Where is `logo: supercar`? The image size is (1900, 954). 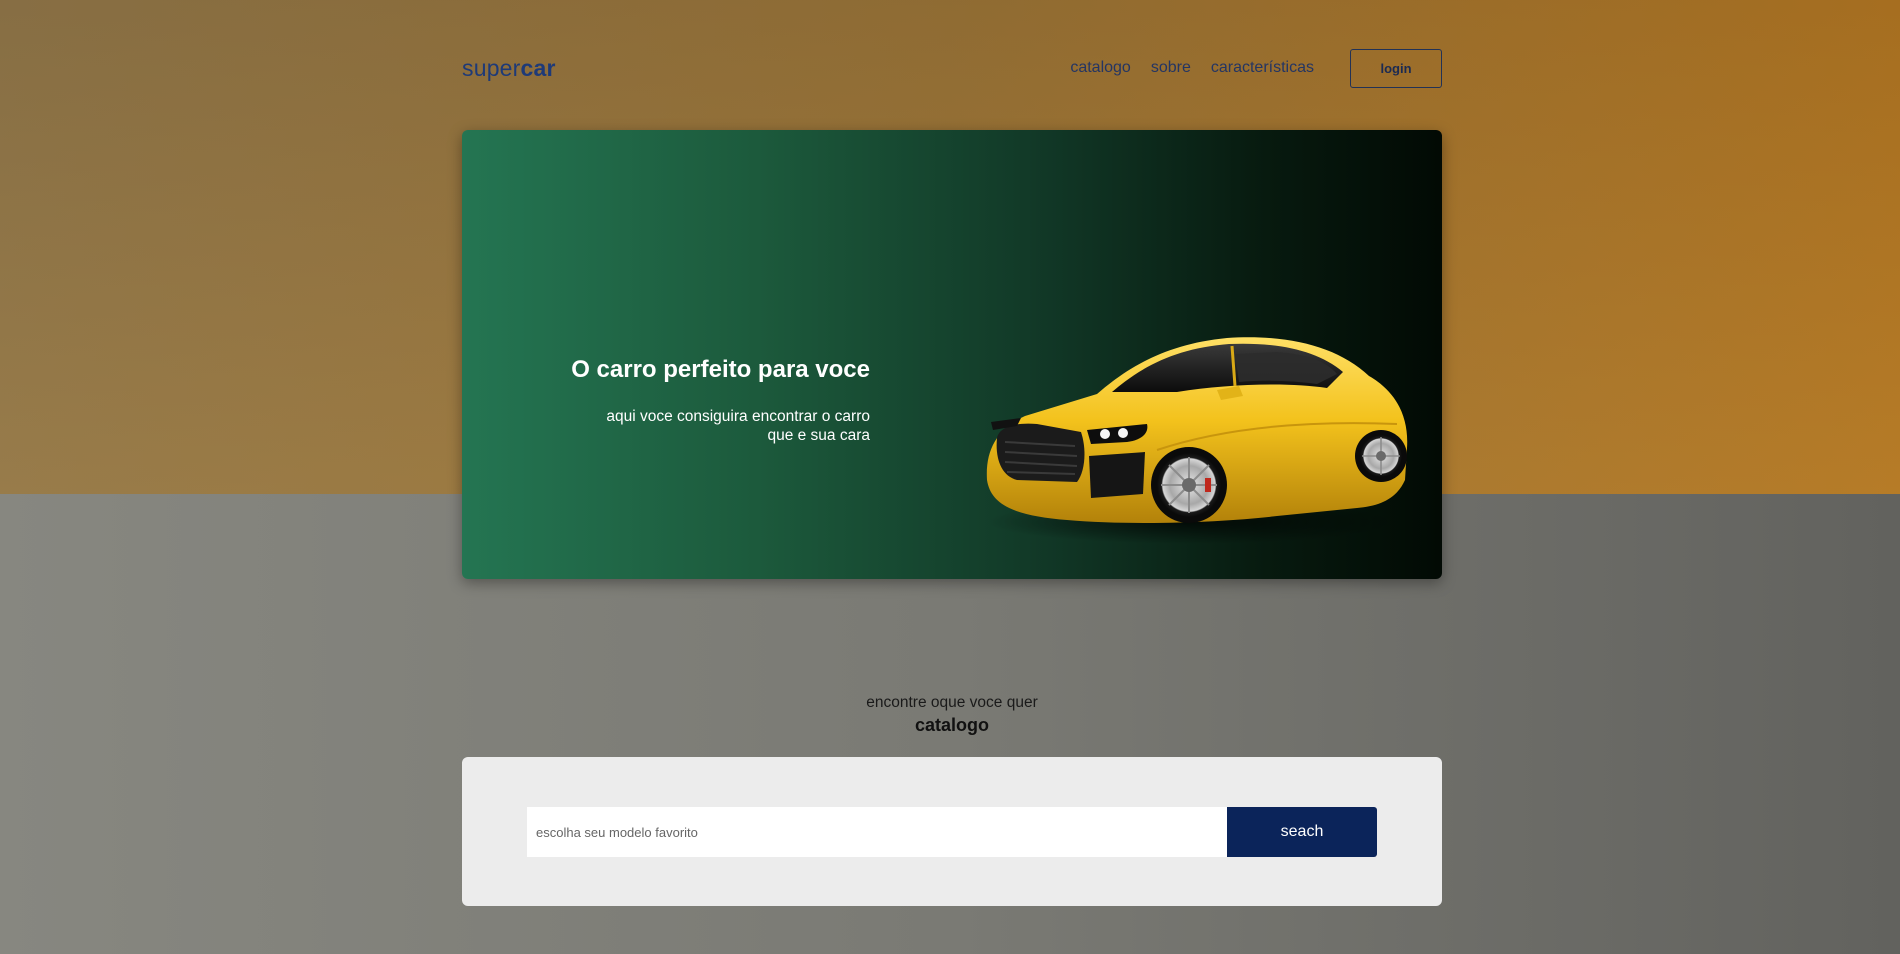
logo: supercar is located at coordinates (509, 68).